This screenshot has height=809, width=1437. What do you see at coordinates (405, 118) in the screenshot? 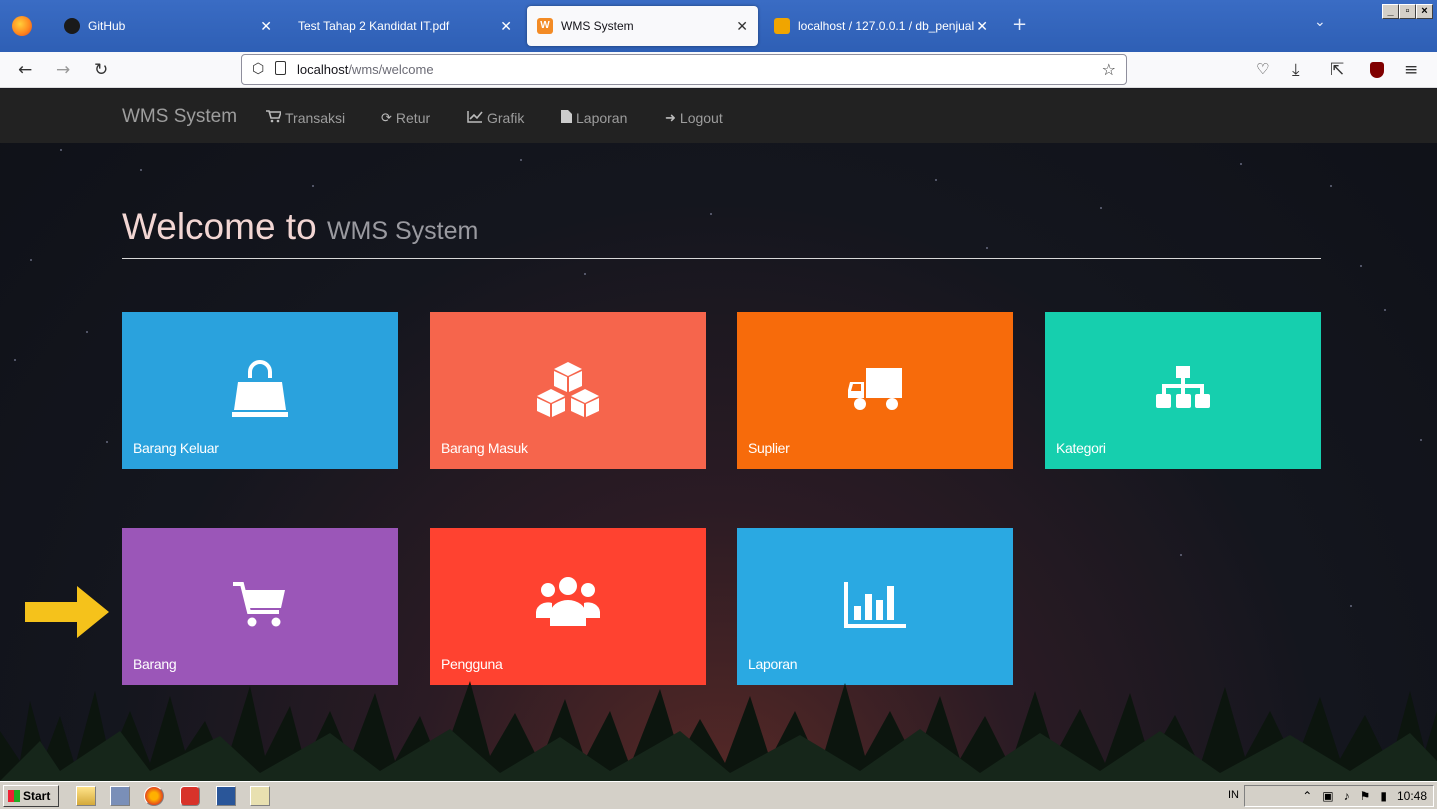
I see `nav-retur: ⟳ Retur` at bounding box center [405, 118].